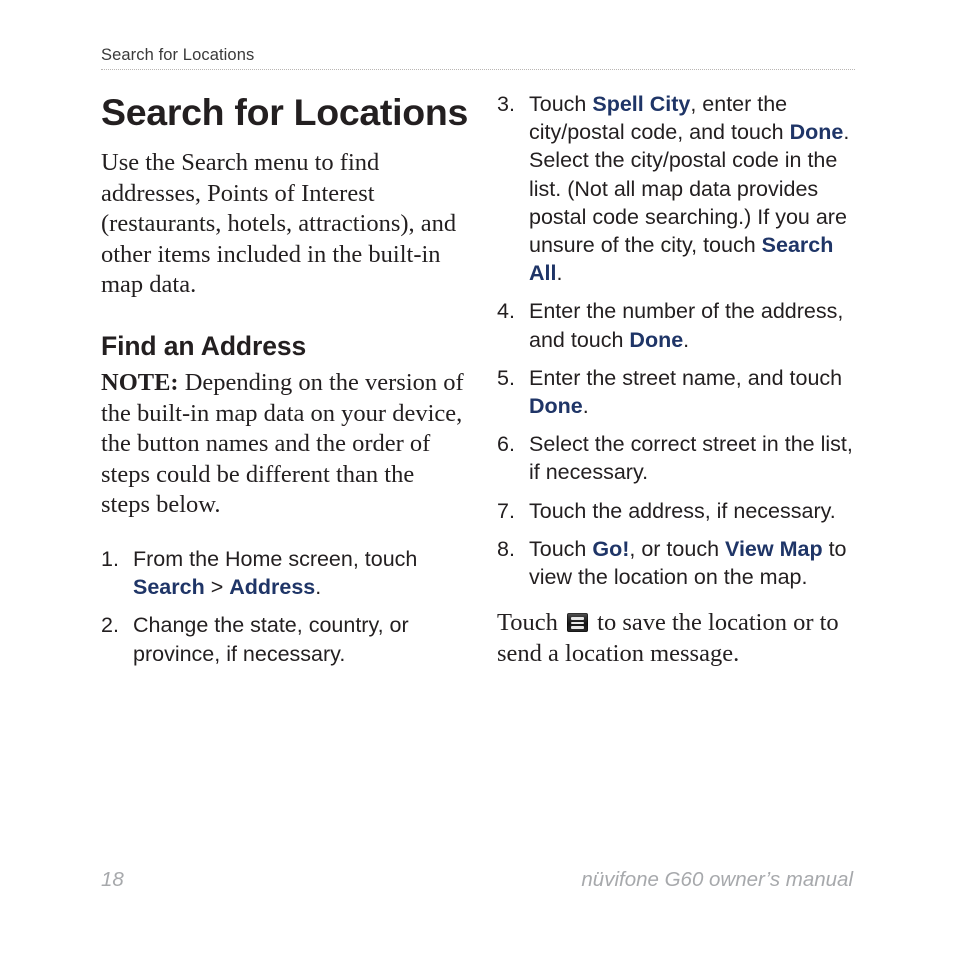 The width and height of the screenshot is (954, 954). Describe the element at coordinates (285, 112) in the screenshot. I see `page-title: Search for Locations` at that location.